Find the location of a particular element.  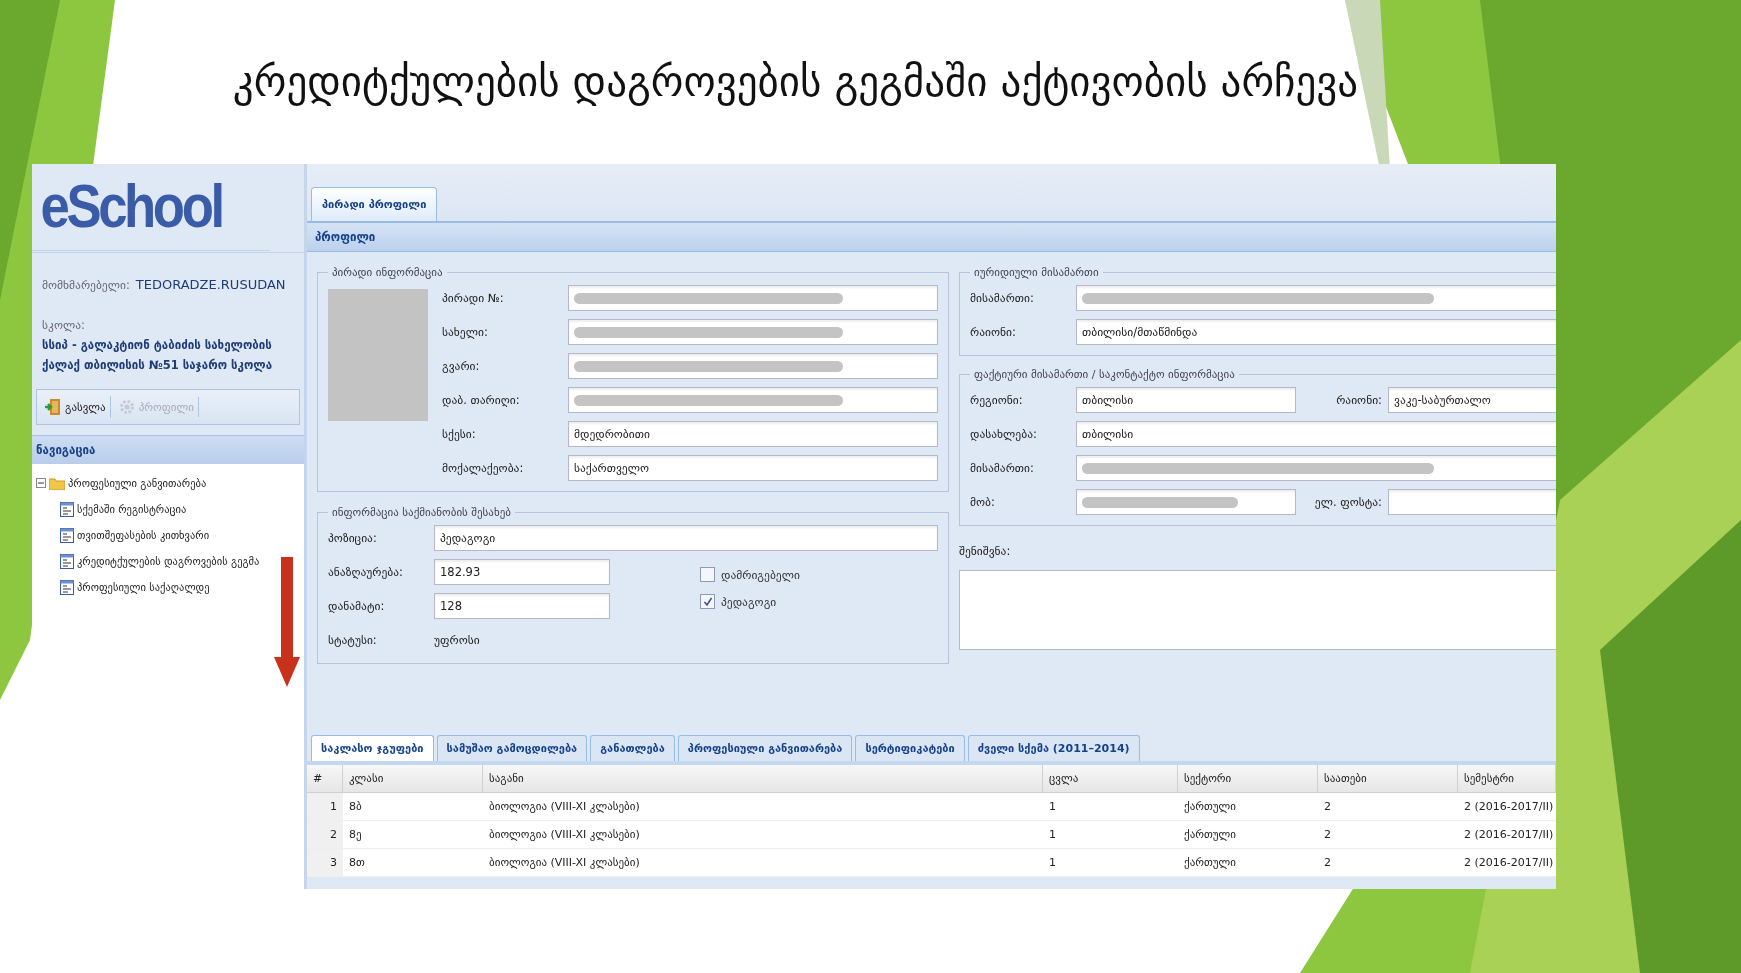

field-label: სახელი: is located at coordinates (465, 332).